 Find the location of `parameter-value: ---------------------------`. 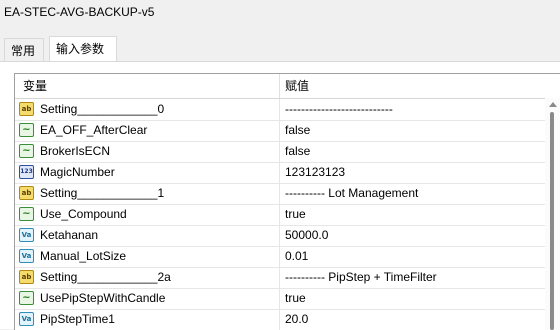

parameter-value: --------------------------- is located at coordinates (339, 109).